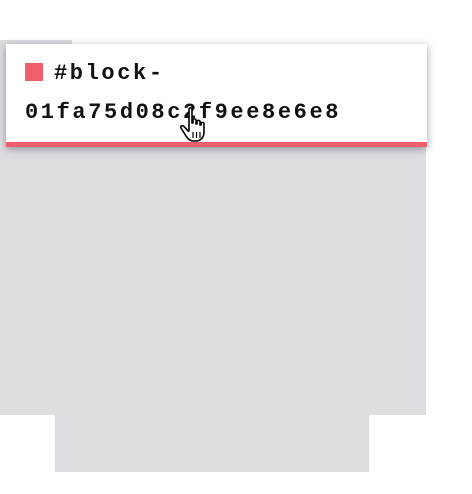  Describe the element at coordinates (34, 72) in the screenshot. I see `block-color-swatch` at that location.